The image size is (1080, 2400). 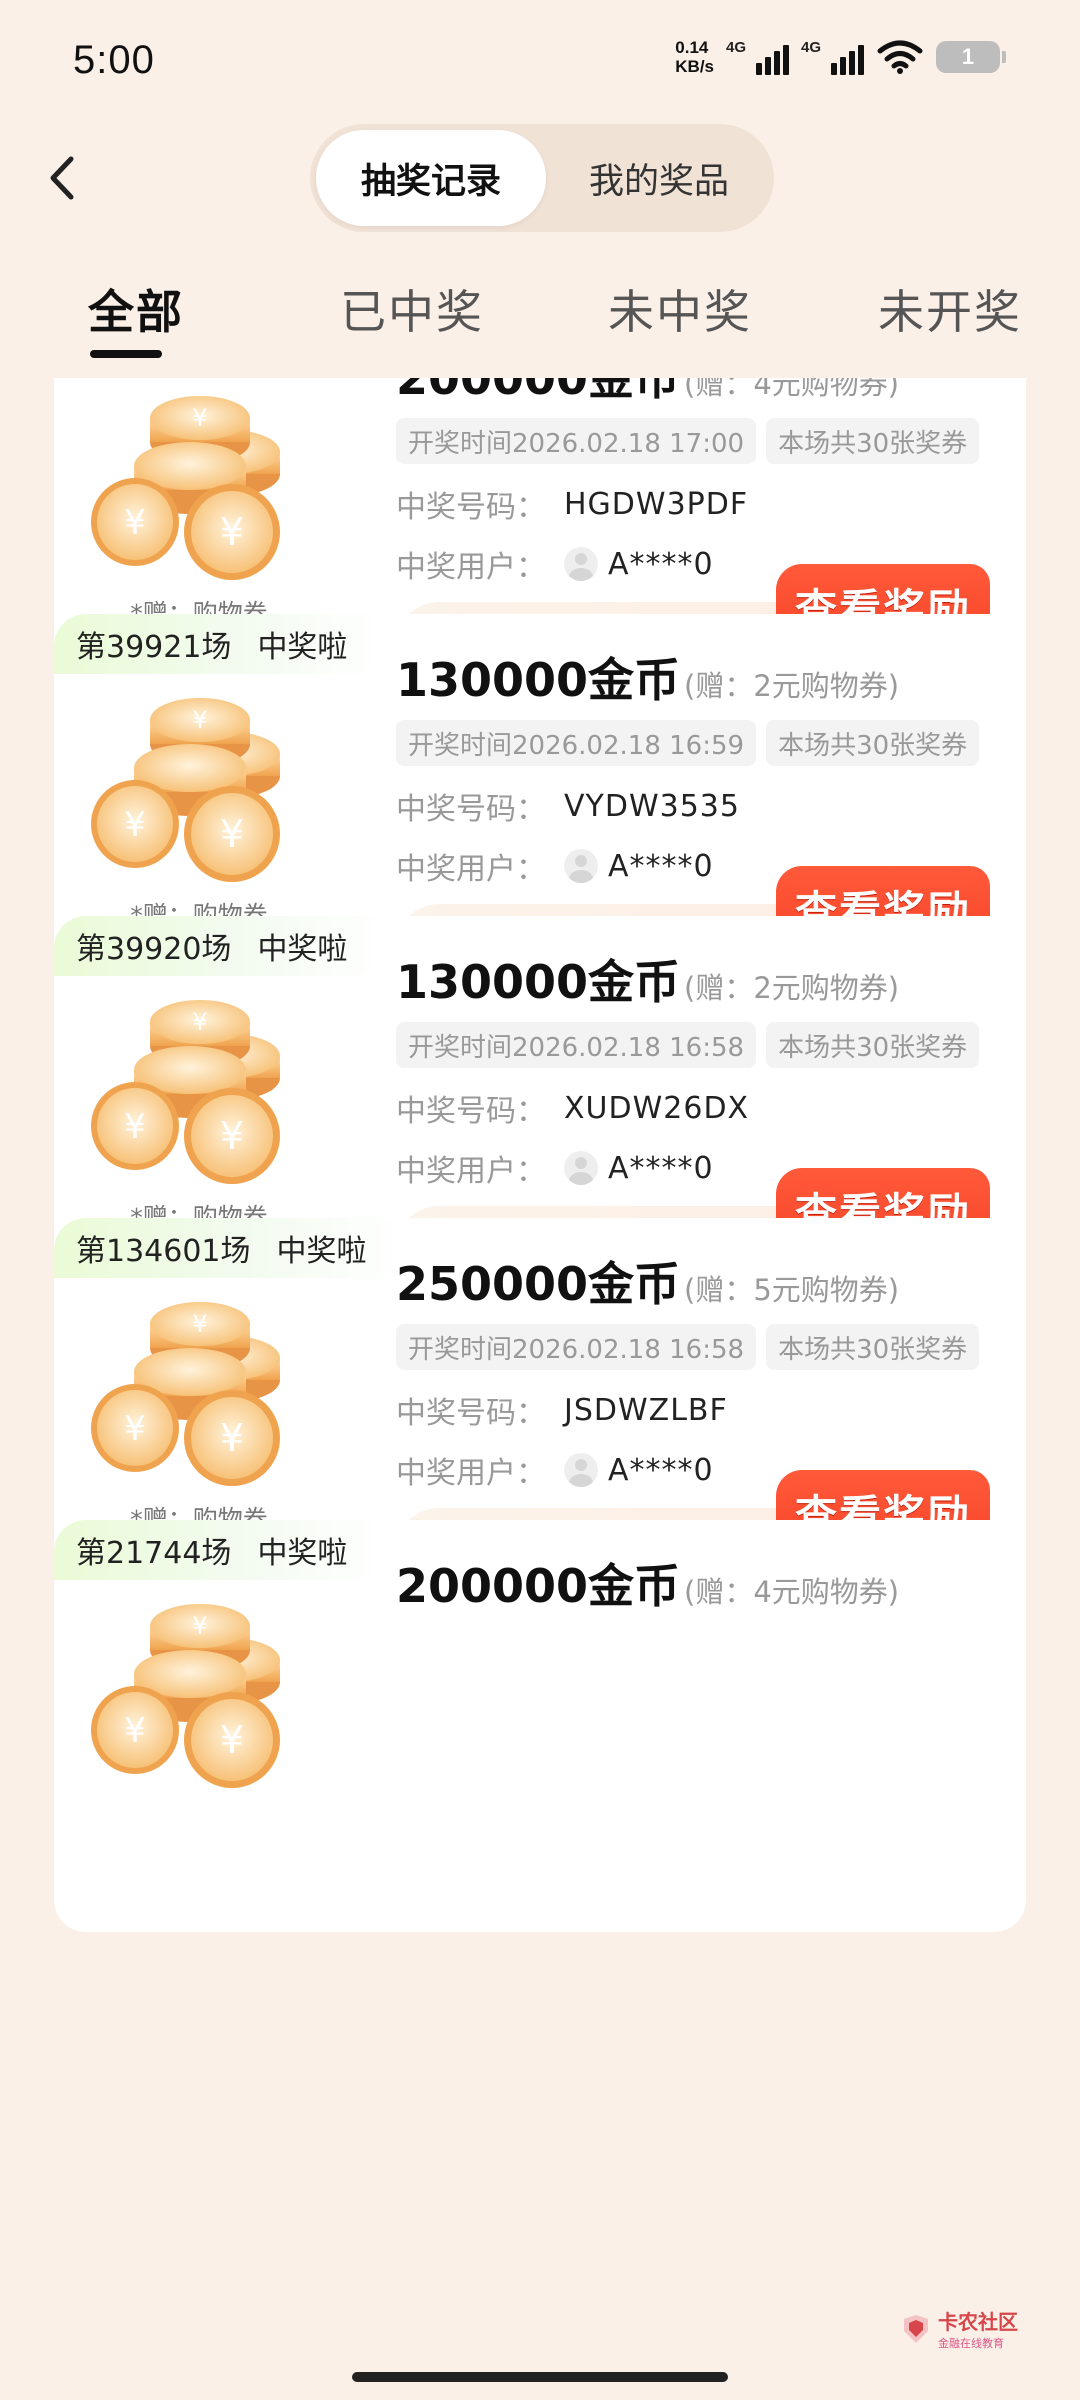 What do you see at coordinates (736, 47) in the screenshot?
I see `sim1-label: 4G` at bounding box center [736, 47].